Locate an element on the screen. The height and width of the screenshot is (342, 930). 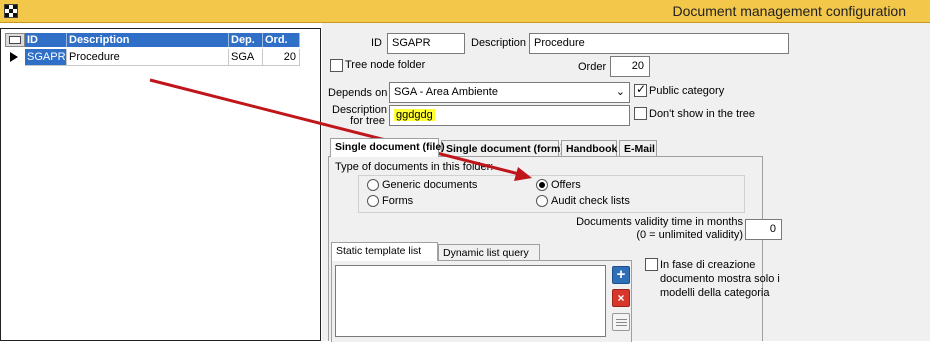
table-row-ord-cell: 20 is located at coordinates (281, 57).